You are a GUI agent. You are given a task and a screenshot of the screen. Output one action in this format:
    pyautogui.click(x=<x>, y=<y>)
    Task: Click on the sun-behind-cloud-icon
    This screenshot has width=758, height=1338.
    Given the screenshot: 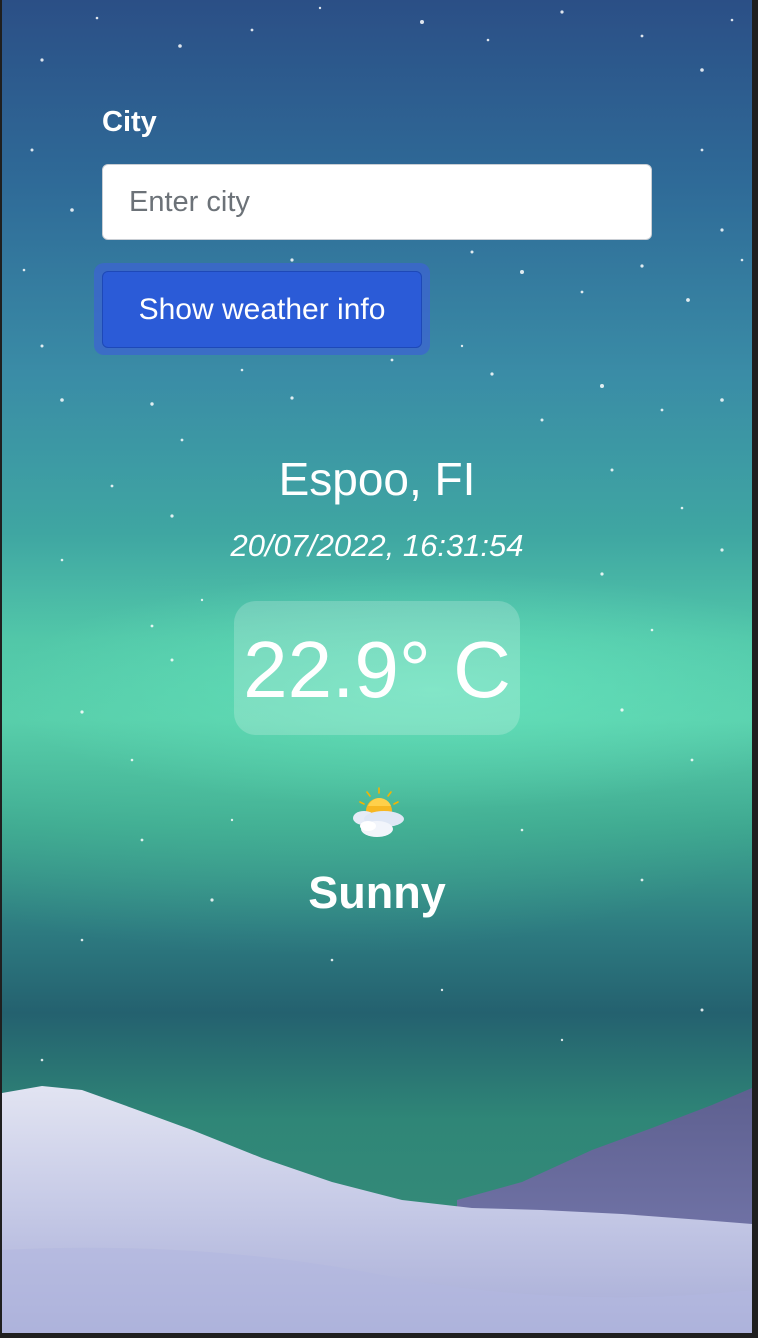 What is the action you would take?
    pyautogui.click(x=378, y=812)
    